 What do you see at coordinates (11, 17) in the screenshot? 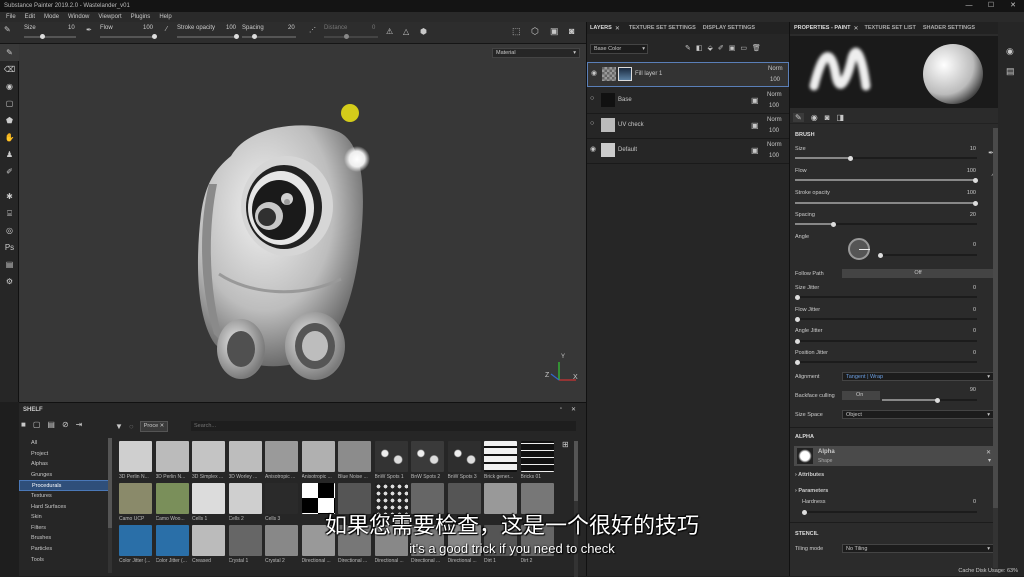
I see `menu-file: File` at bounding box center [11, 17].